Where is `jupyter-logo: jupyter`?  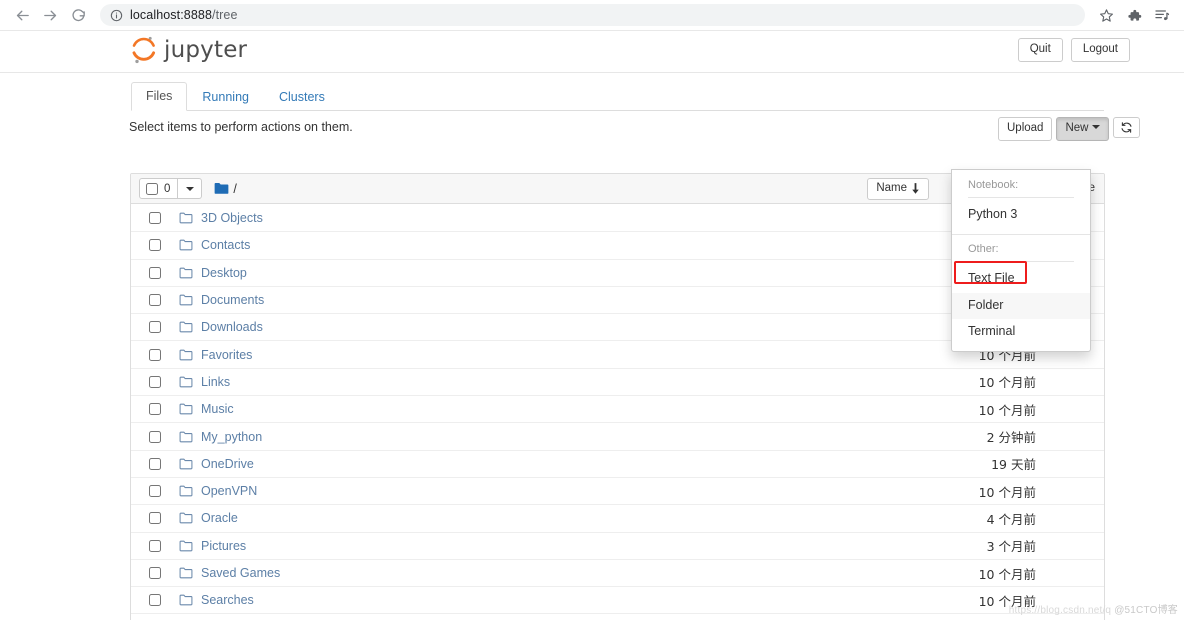 jupyter-logo: jupyter is located at coordinates (189, 50).